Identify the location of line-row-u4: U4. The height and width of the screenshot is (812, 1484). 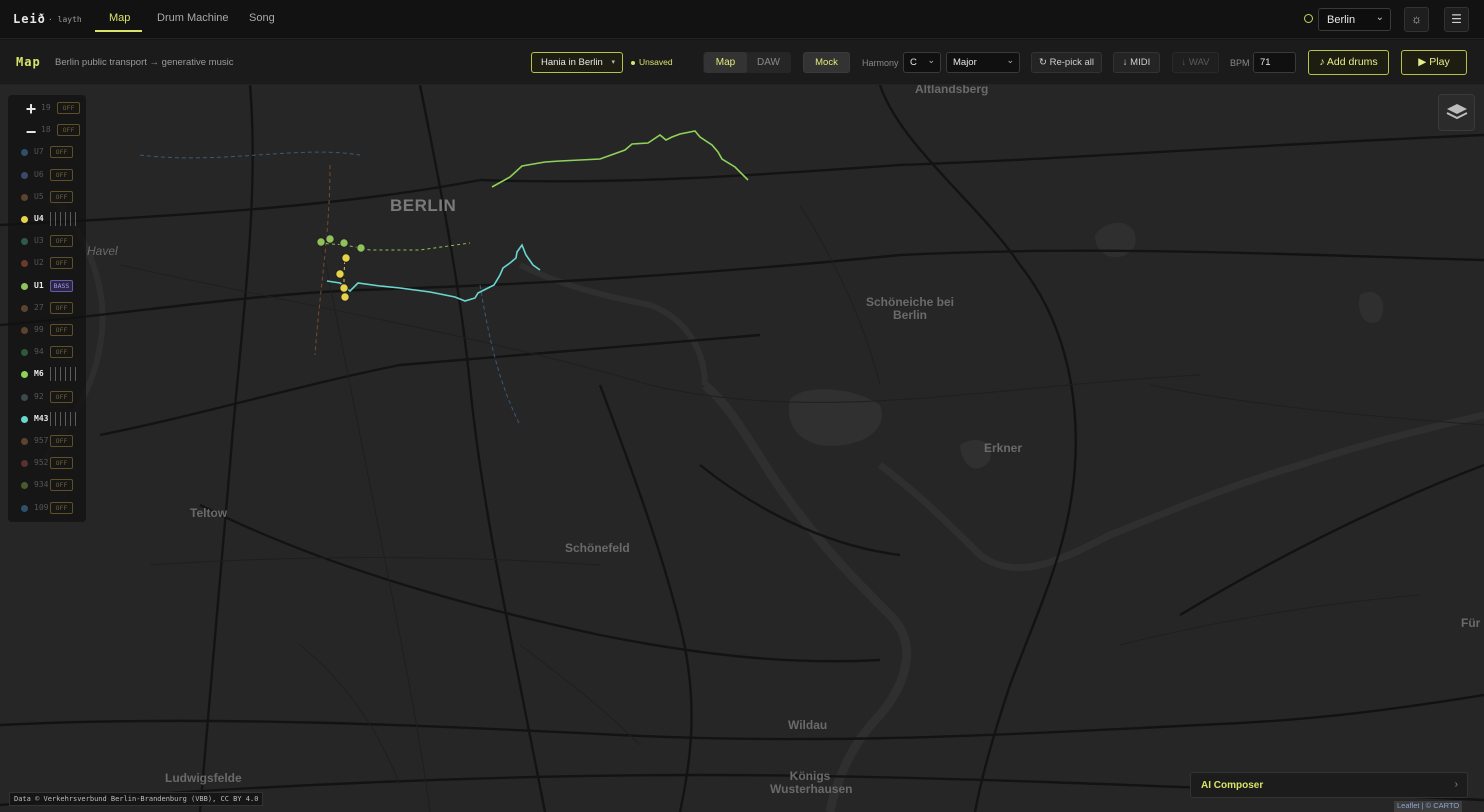
(51, 220).